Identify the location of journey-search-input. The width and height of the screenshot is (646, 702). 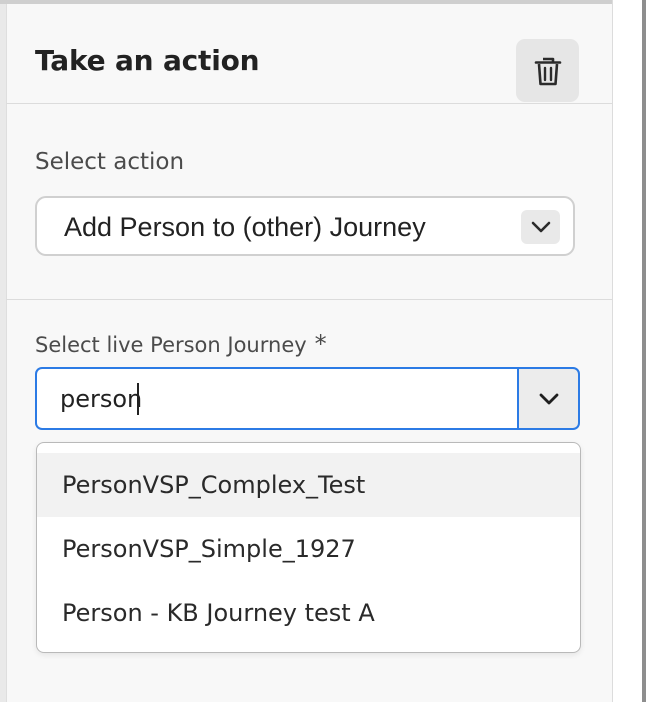
(276, 398).